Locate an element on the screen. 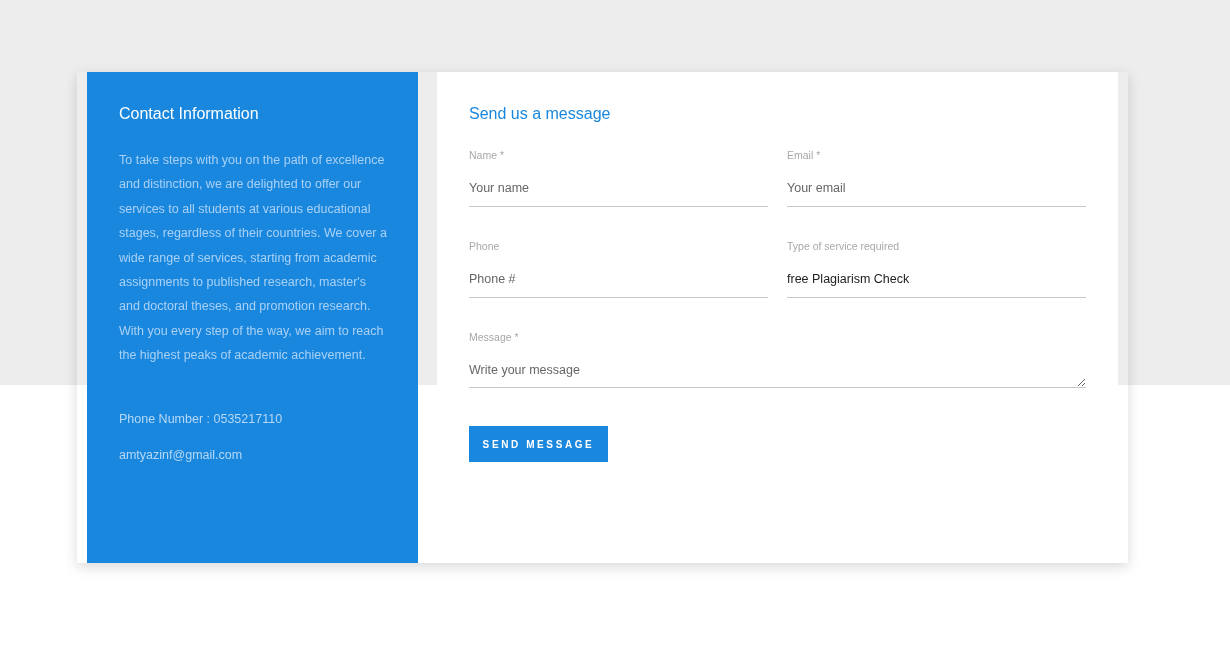 This screenshot has width=1230, height=646. field-label: Type of service required is located at coordinates (844, 246).